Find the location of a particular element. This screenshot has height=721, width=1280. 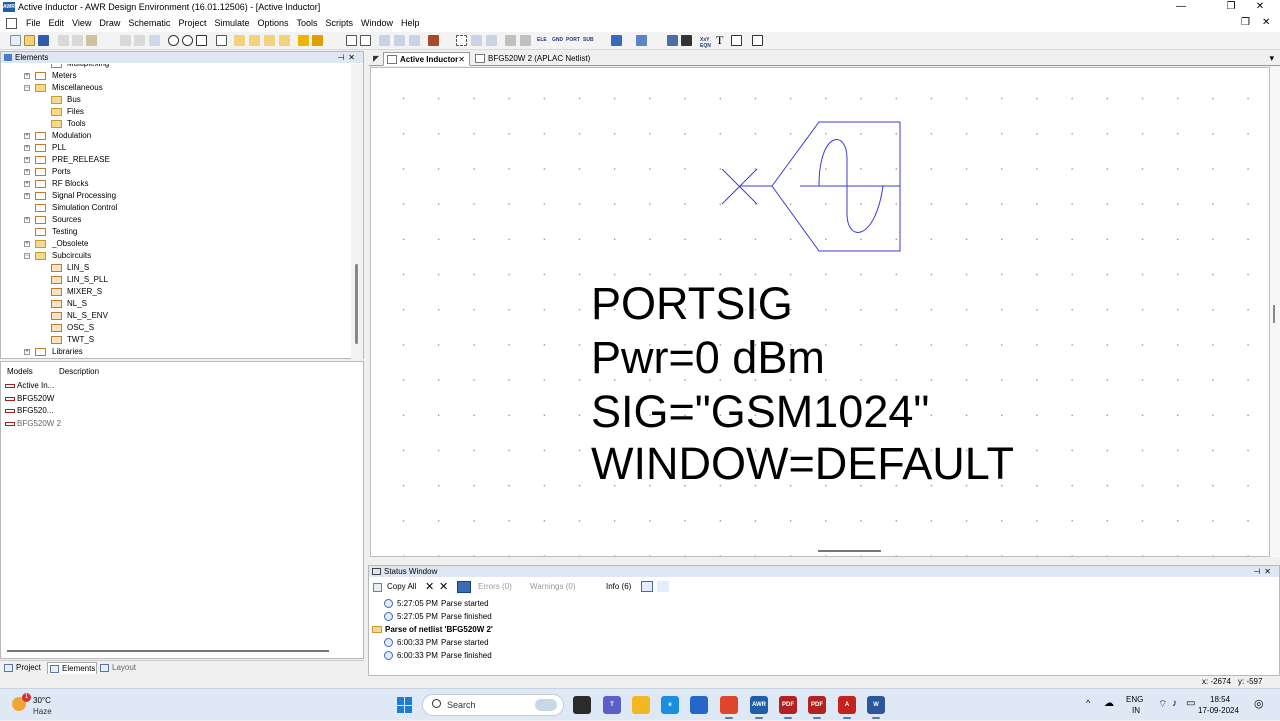

canvas-horizontal-scroll-thumb is located at coordinates (849, 551).